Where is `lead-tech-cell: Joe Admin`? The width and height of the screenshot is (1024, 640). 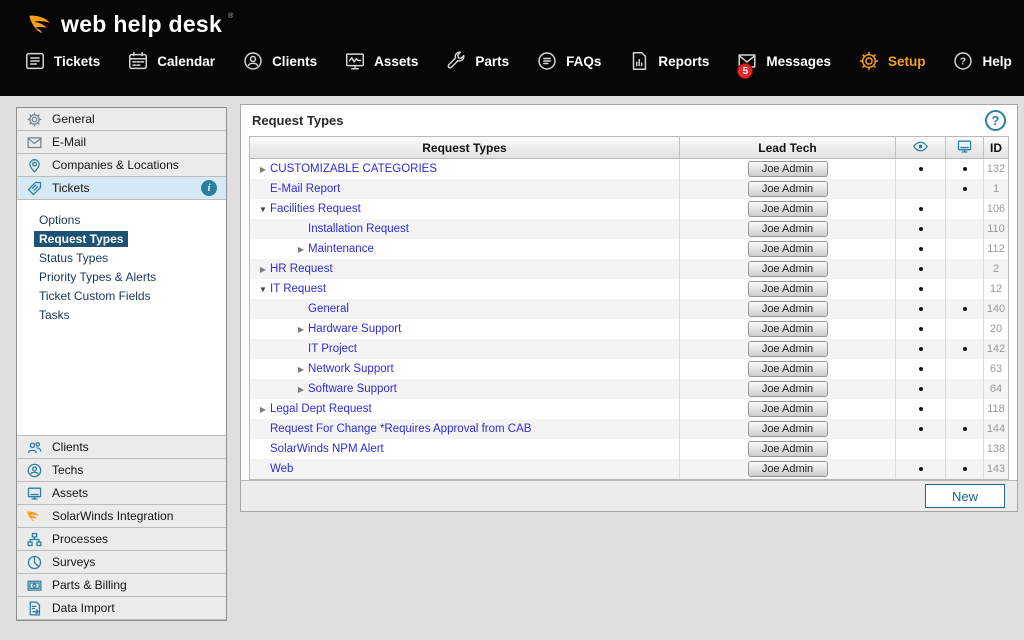
lead-tech-cell: Joe Admin is located at coordinates (788, 429).